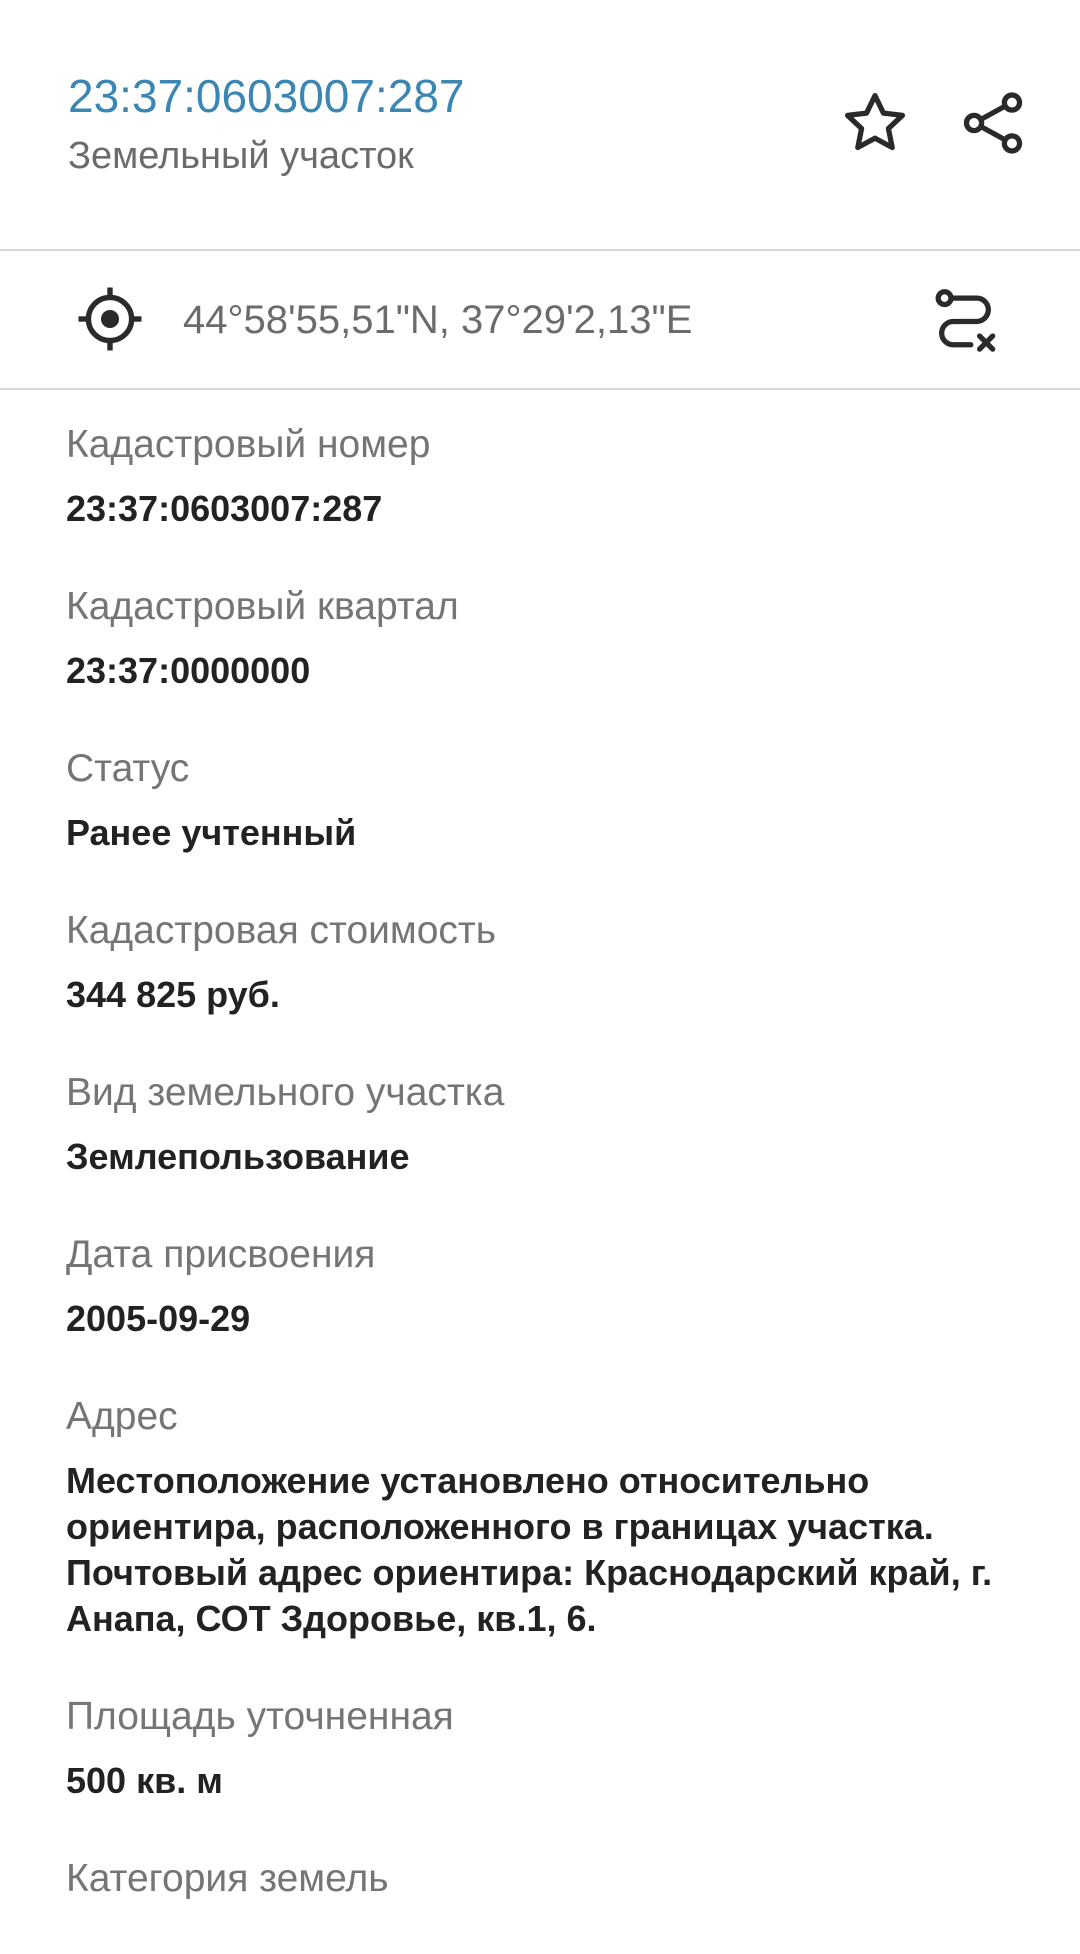  I want to click on property-cadastral-value: Кадастровая стоимость 344 825 руб., so click(556, 962).